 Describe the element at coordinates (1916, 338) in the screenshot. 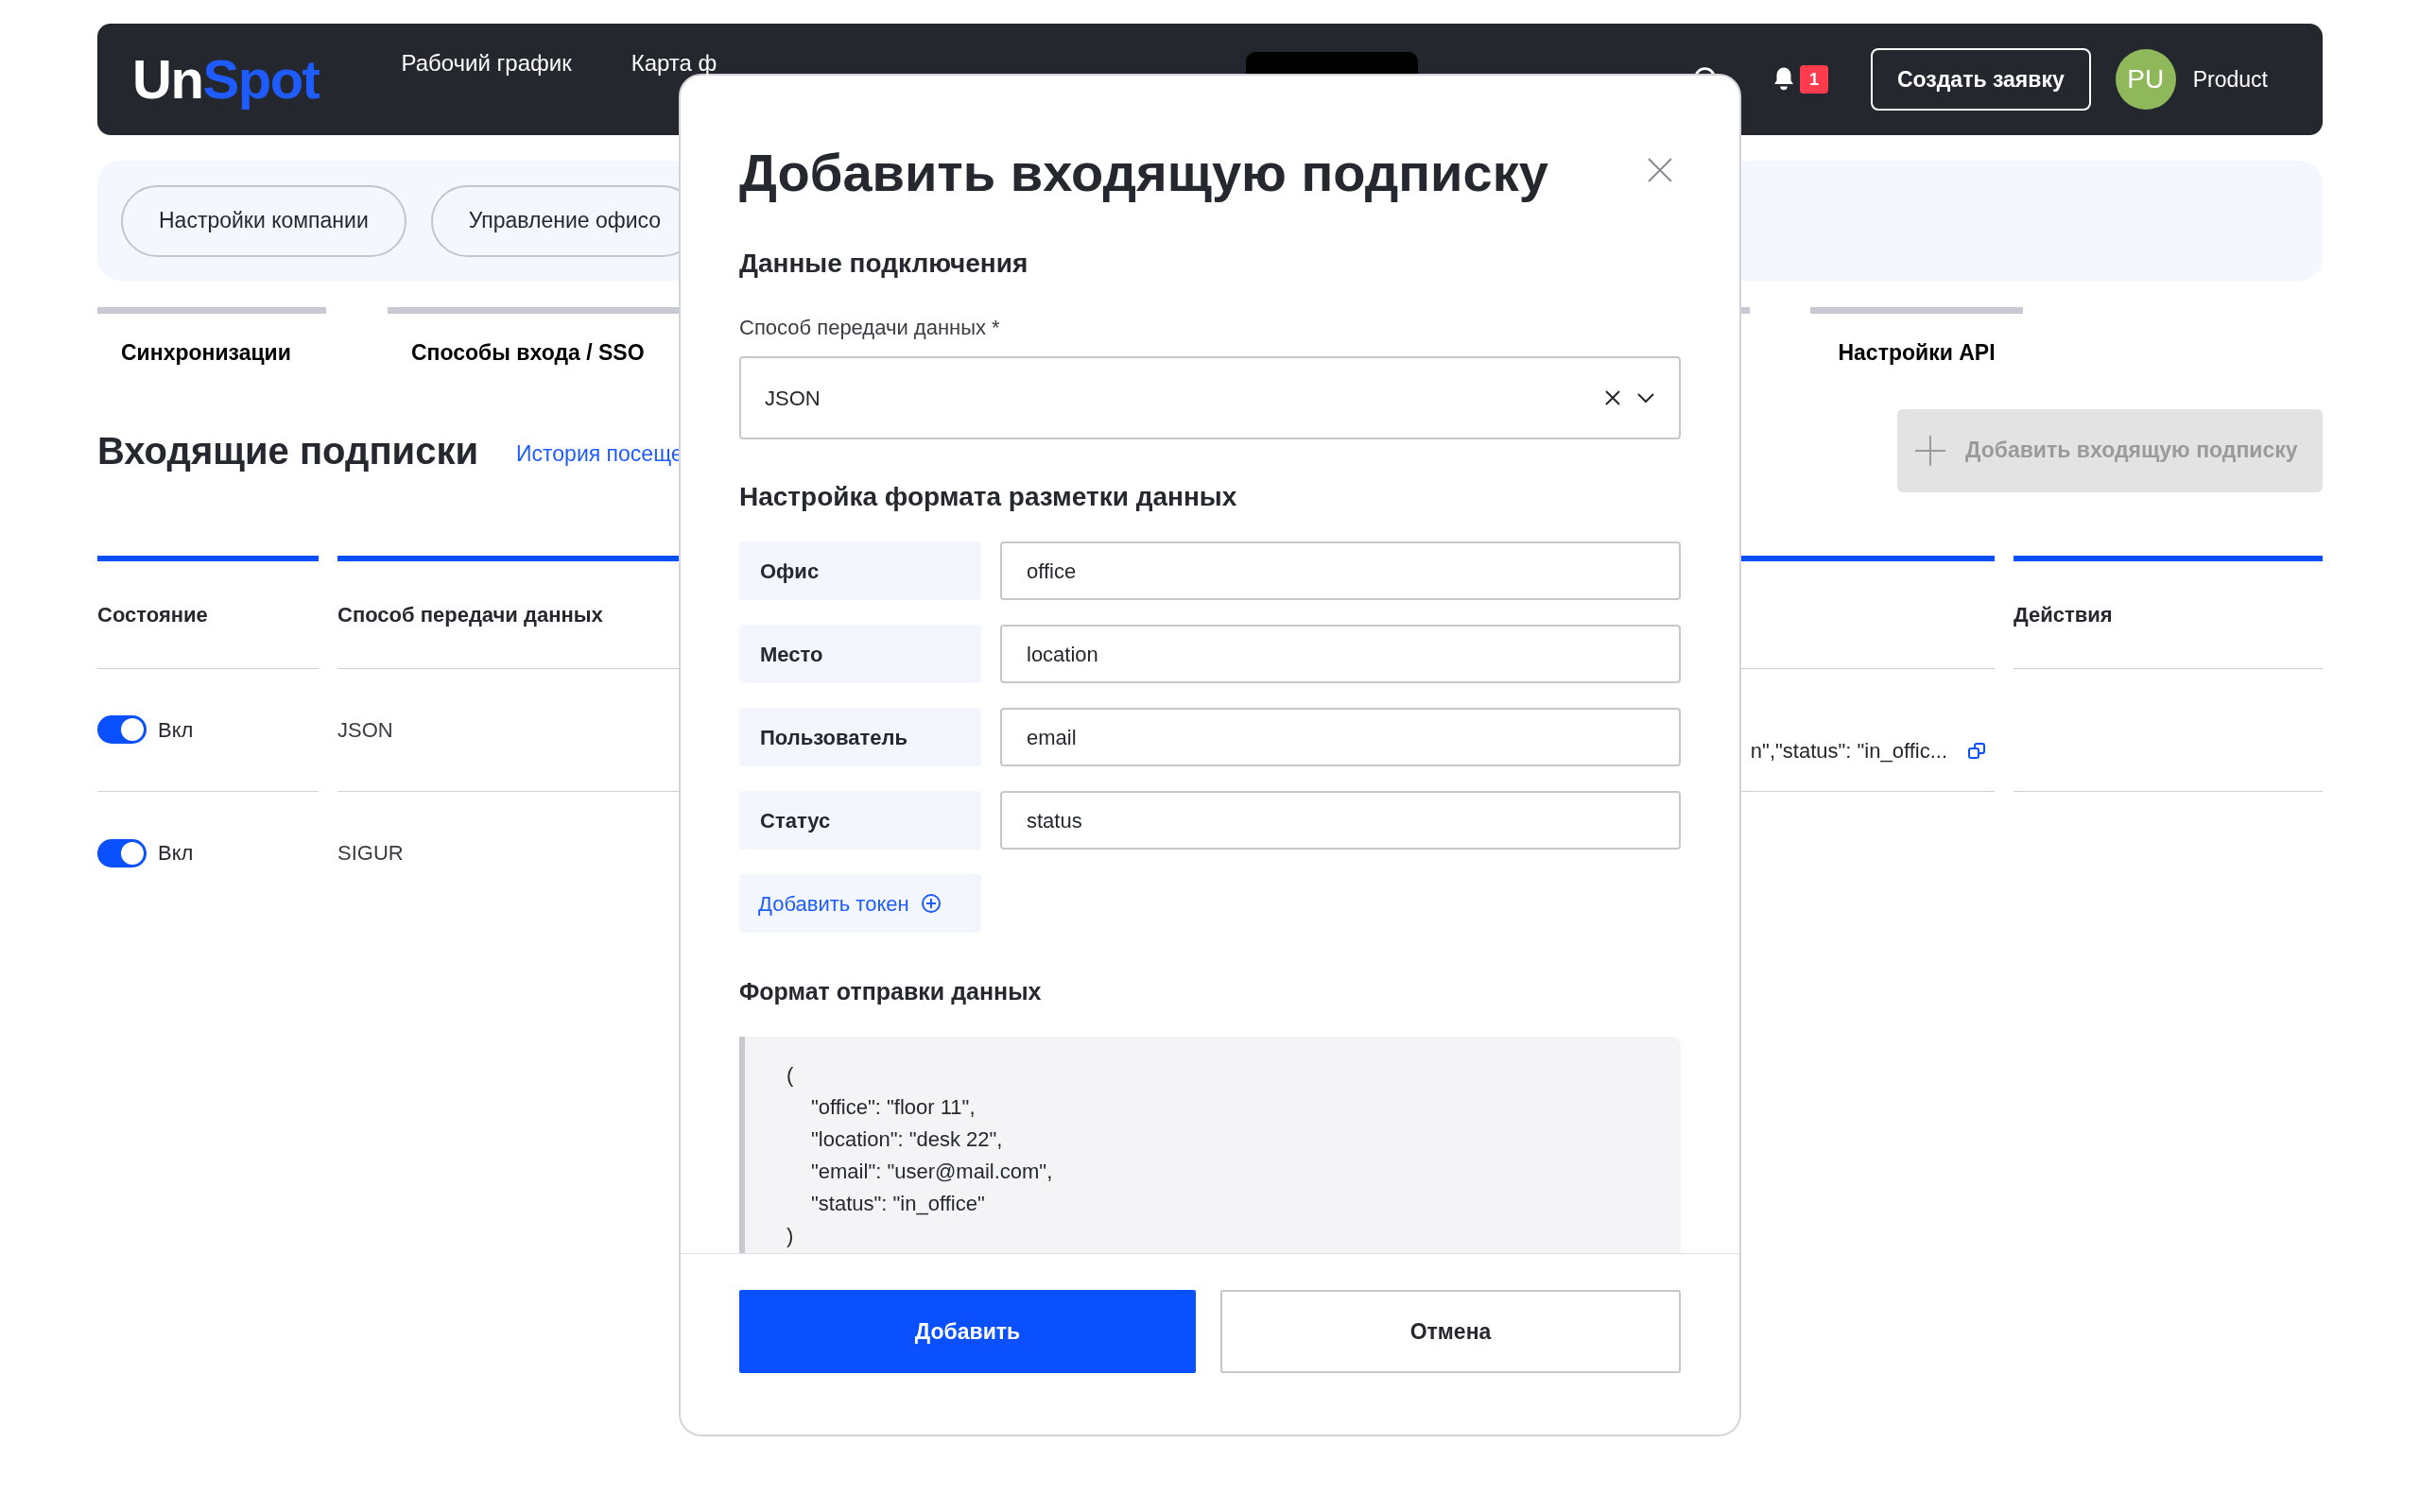

I see `section-tab: Настройки API` at that location.